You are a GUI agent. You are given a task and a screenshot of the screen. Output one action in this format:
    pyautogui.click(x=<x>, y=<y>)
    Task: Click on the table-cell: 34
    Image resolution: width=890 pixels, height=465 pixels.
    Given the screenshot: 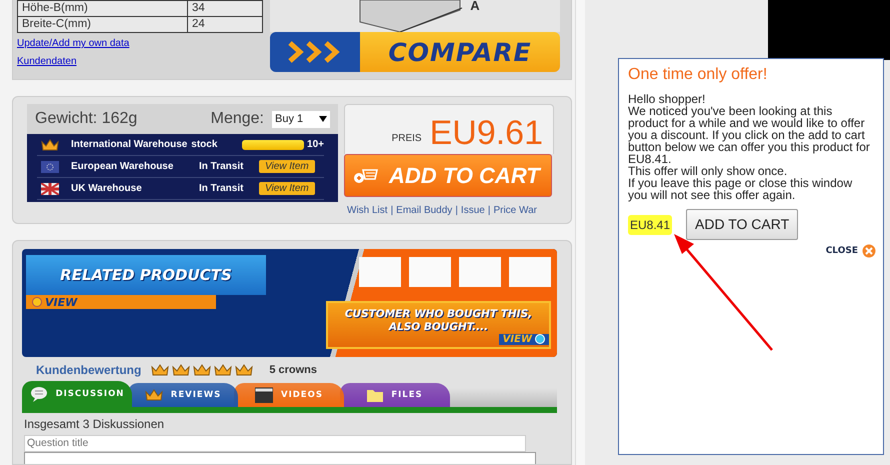 What is the action you would take?
    pyautogui.click(x=225, y=8)
    